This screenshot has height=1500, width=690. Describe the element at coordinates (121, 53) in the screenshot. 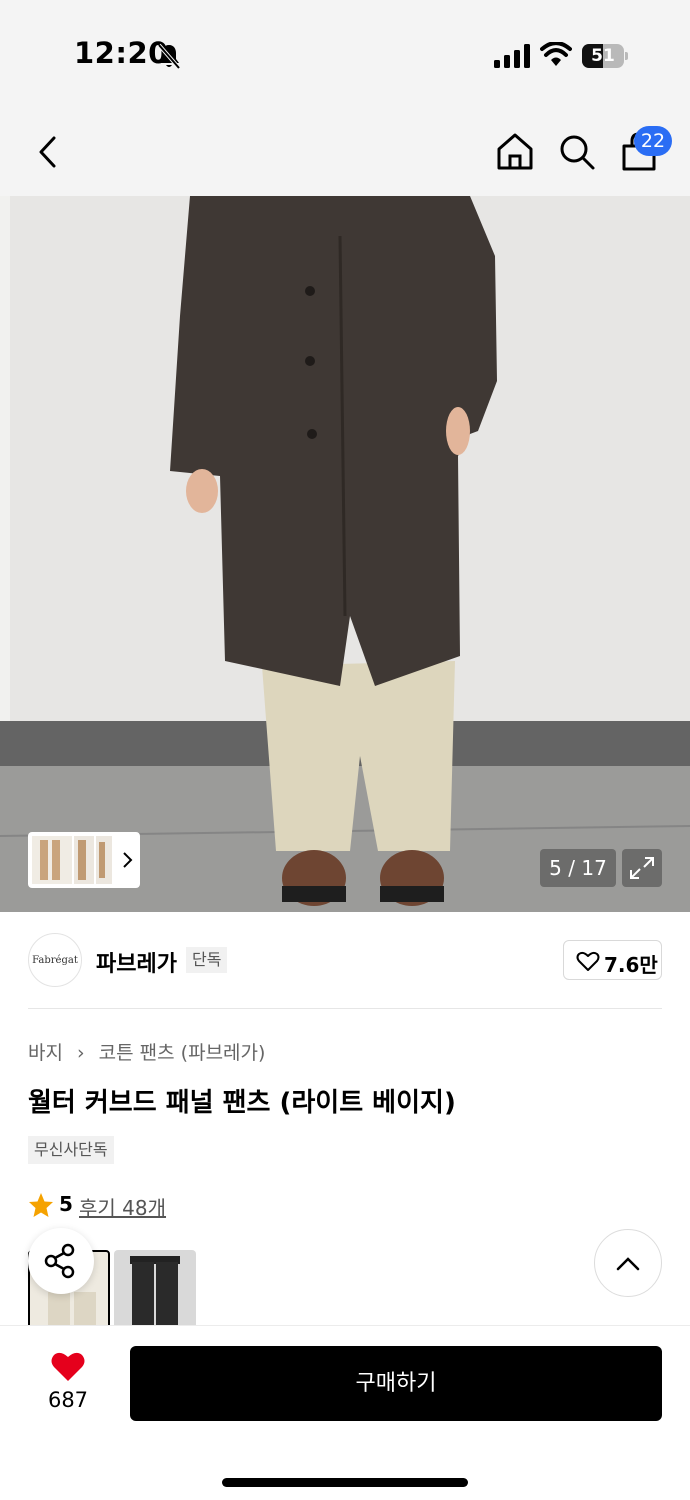

I see `status-time: 12:20` at that location.